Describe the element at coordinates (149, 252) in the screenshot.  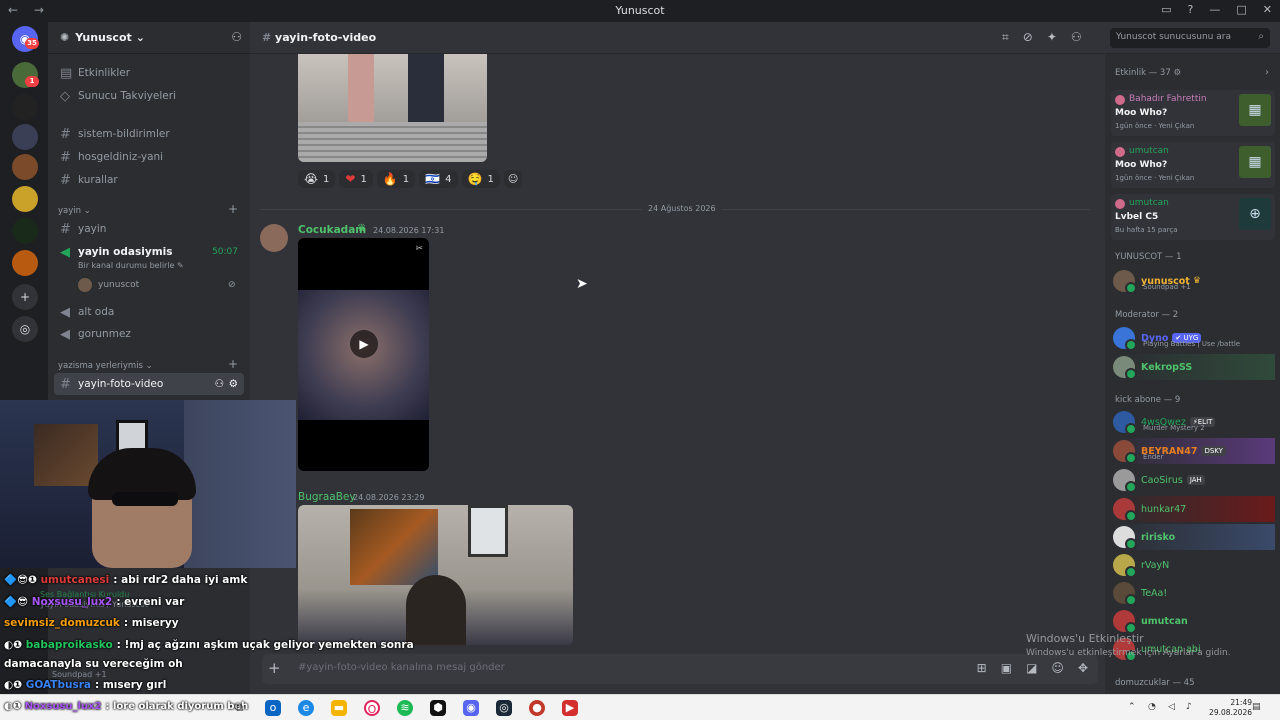
I see `voice-channel-yayin-odasiymis: ◀ yayin odasiymis 50:07` at that location.